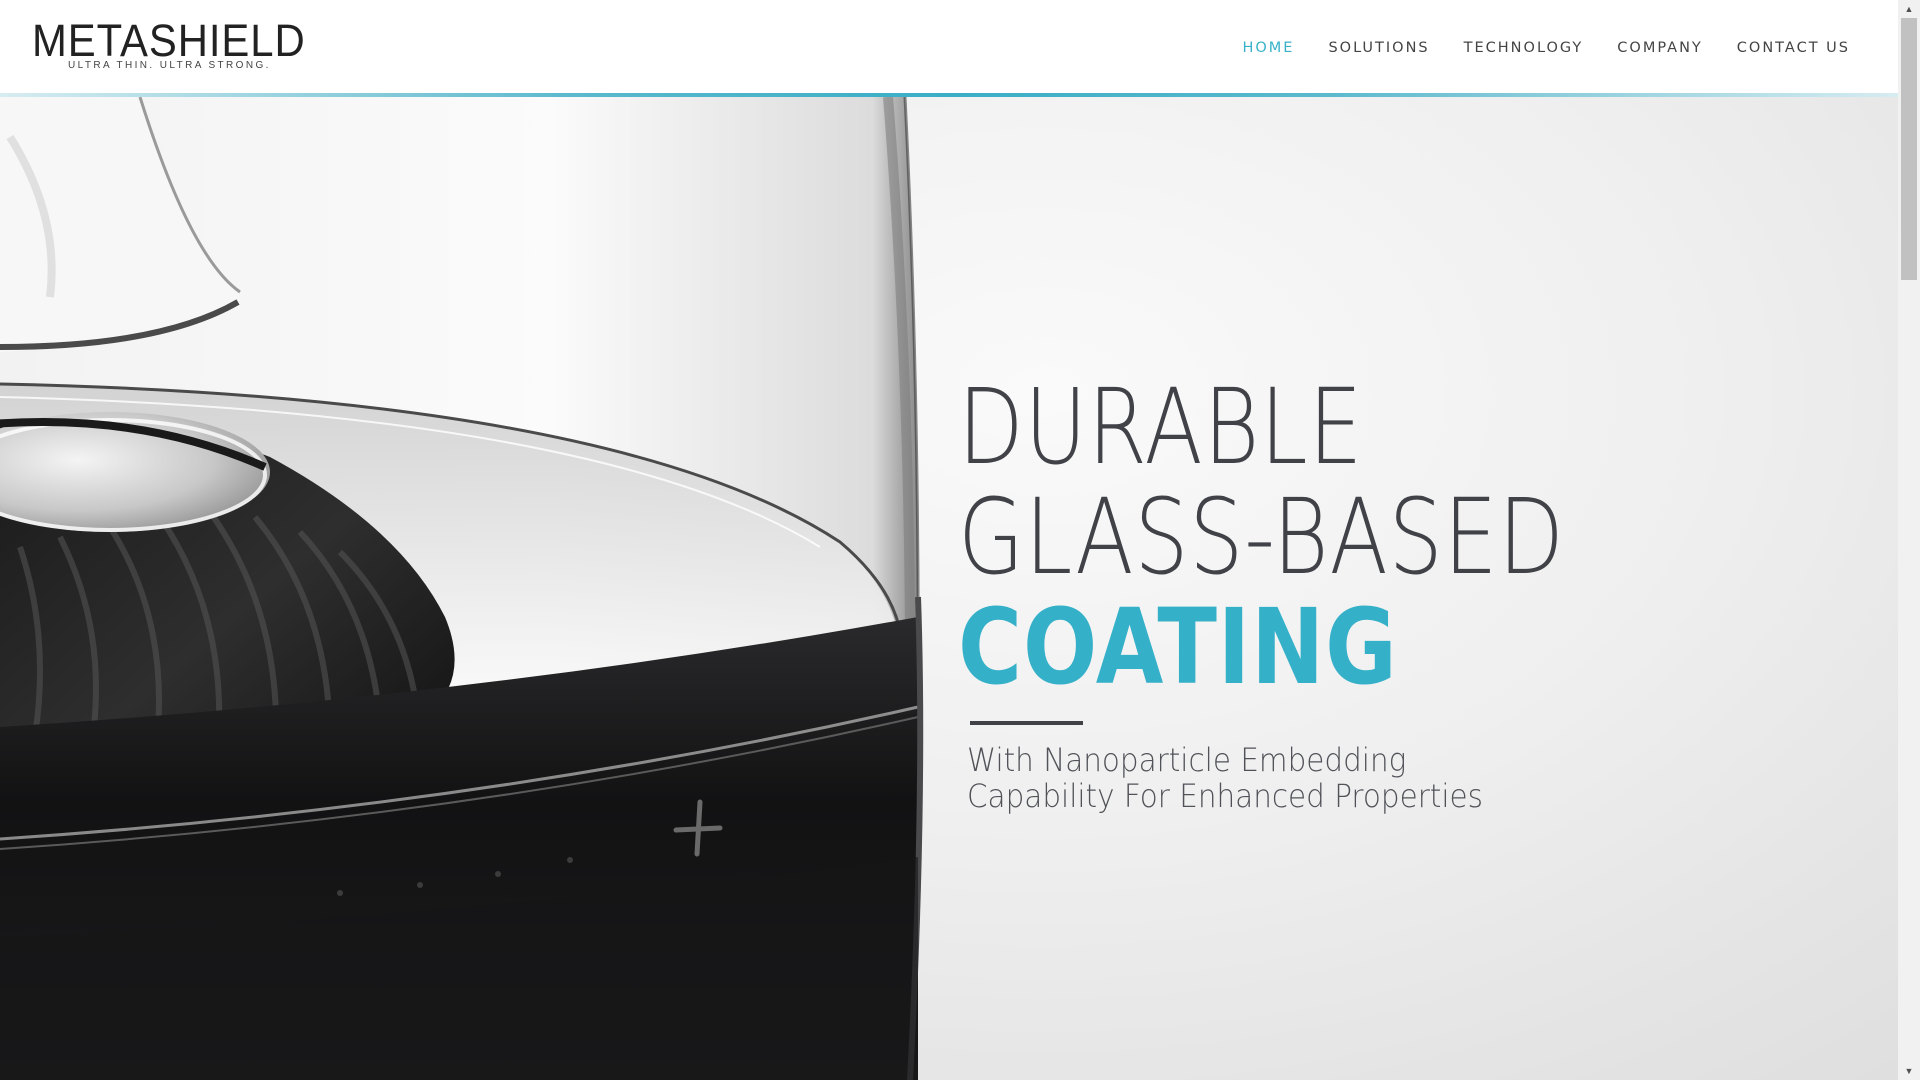 This screenshot has height=1080, width=1920. I want to click on hero-heading: DURABLE GLASS-BASED COATING, so click(1328, 537).